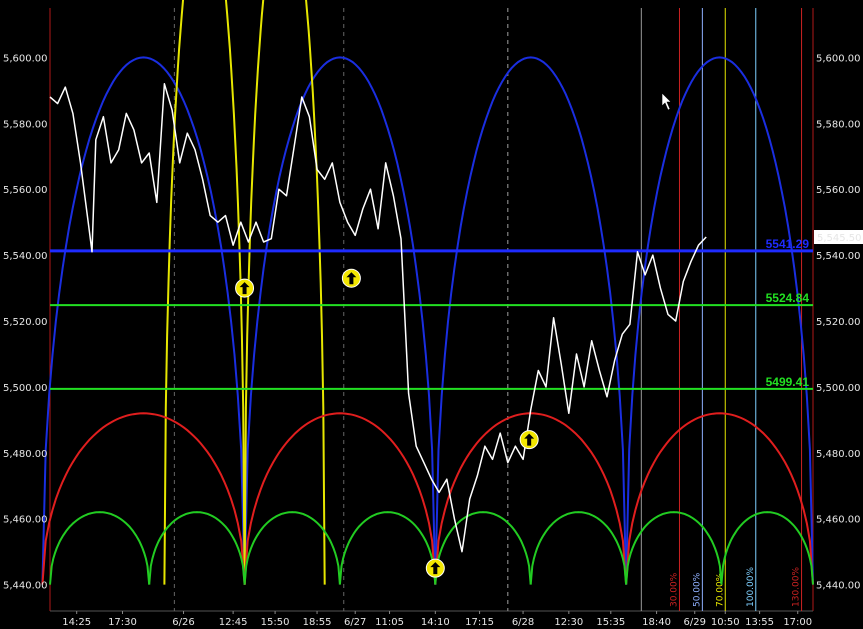 This screenshot has width=863, height=629. What do you see at coordinates (797, 587) in the screenshot?
I see `pct-label: 130.00%` at bounding box center [797, 587].